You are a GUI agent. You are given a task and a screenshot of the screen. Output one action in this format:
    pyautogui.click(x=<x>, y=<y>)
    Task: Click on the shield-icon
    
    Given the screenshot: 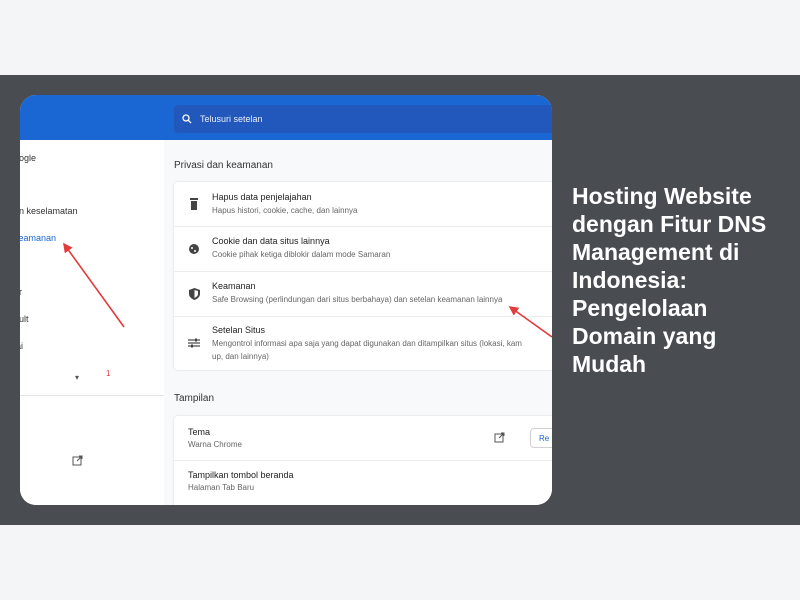 What is the action you would take?
    pyautogui.click(x=194, y=294)
    